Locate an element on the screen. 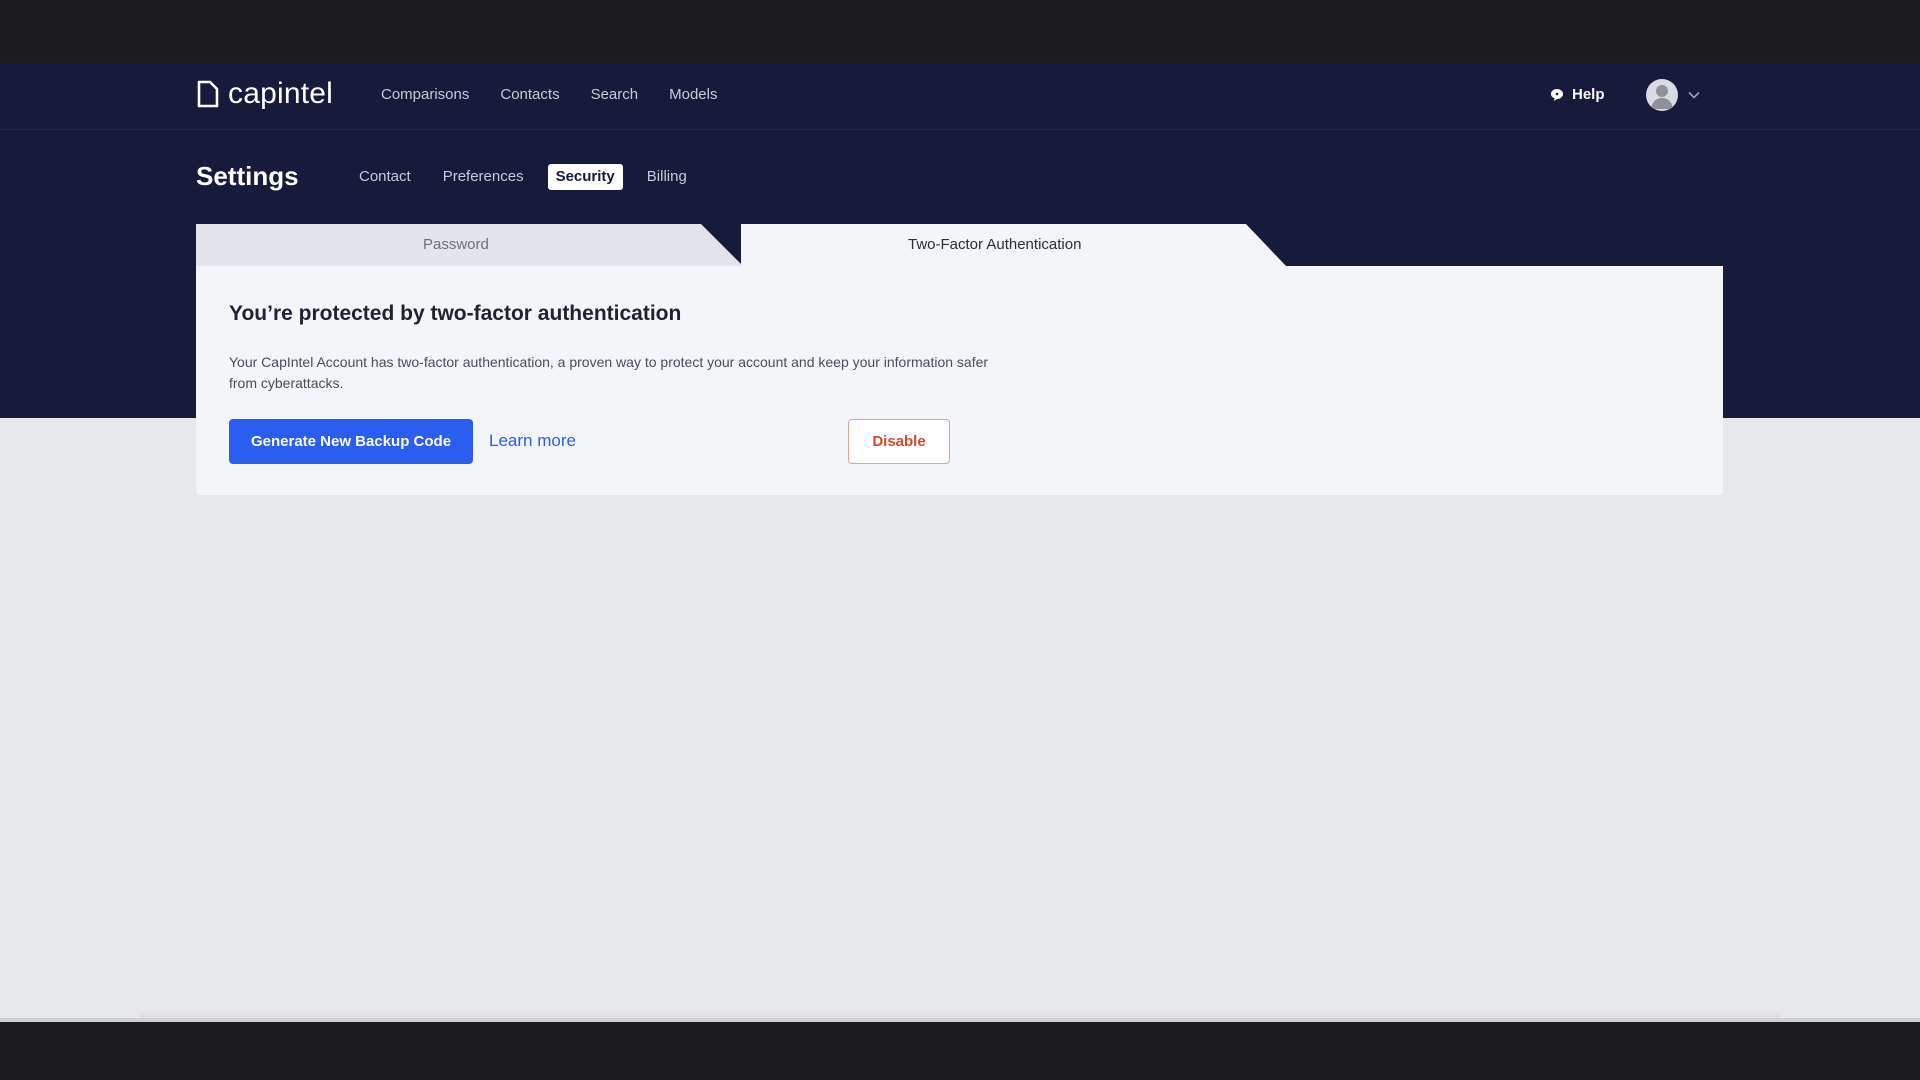 Image resolution: width=1920 pixels, height=1080 pixels. logo-icon is located at coordinates (208, 94).